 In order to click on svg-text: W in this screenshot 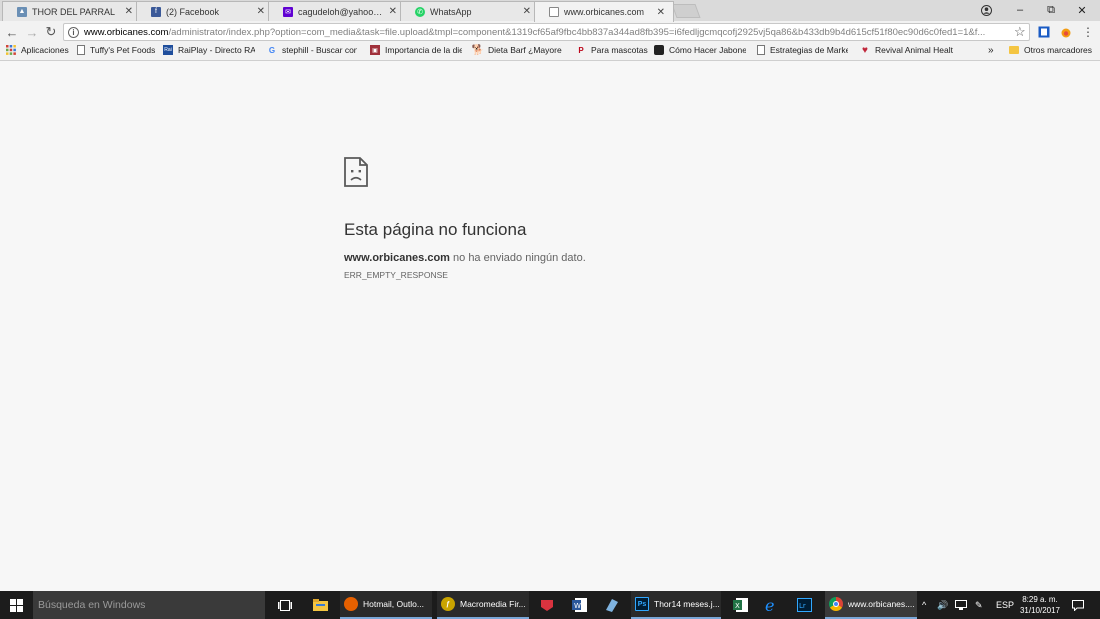, I will do `click(577, 606)`.